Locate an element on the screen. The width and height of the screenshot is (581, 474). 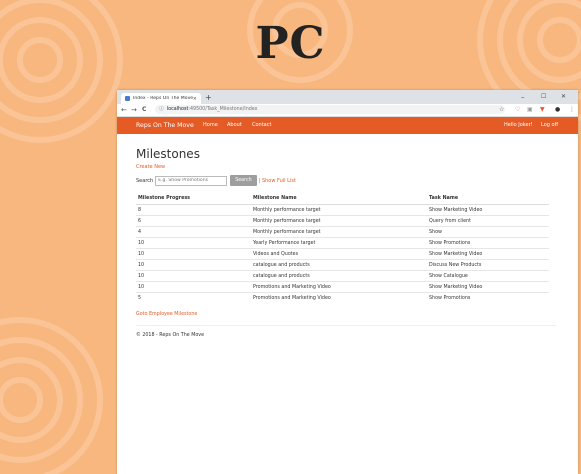
logoff-link: Log off is located at coordinates (549, 125).